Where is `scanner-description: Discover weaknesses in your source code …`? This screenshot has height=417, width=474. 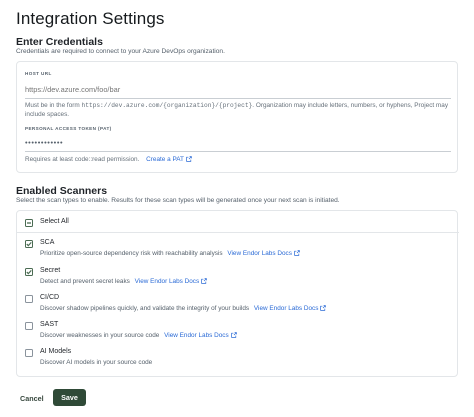 scanner-description: Discover weaknesses in your source code … is located at coordinates (138, 335).